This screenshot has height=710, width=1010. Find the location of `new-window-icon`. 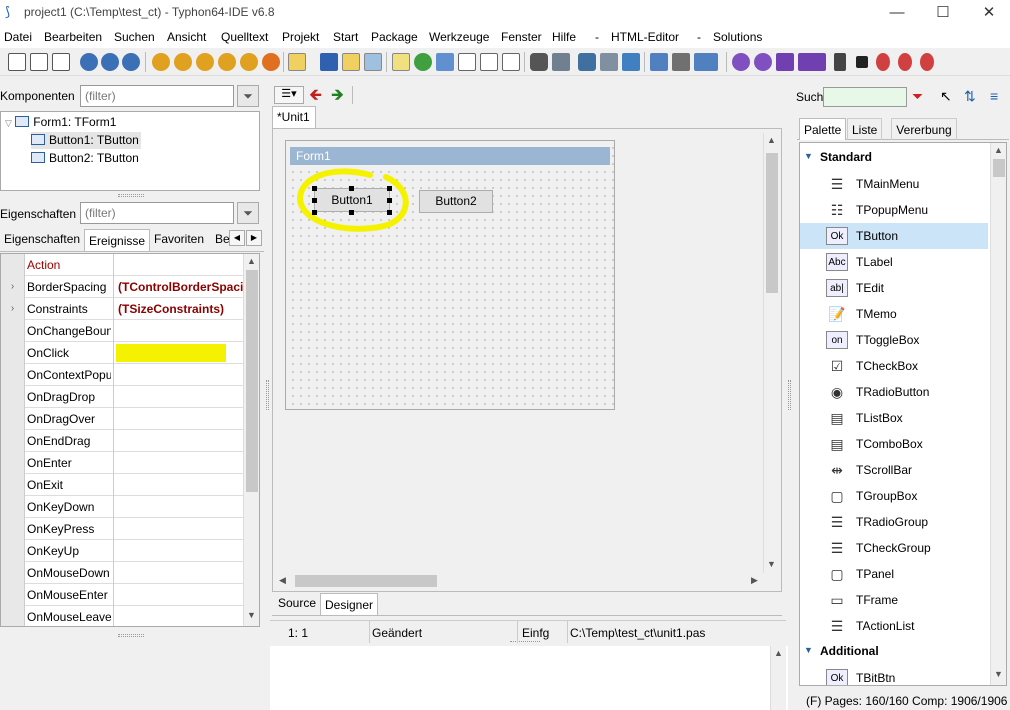

new-window-icon is located at coordinates (511, 62).